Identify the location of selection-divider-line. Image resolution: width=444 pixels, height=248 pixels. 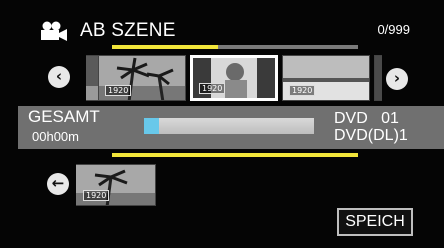
(235, 155).